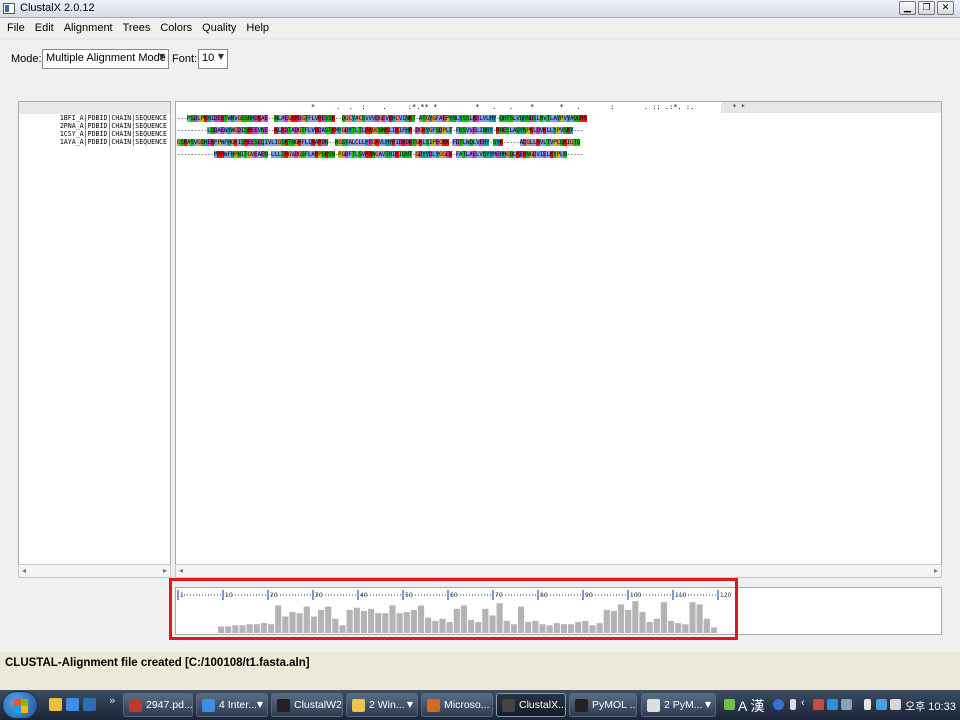  What do you see at coordinates (44, 28) in the screenshot?
I see `menu-edit: Edit` at bounding box center [44, 28].